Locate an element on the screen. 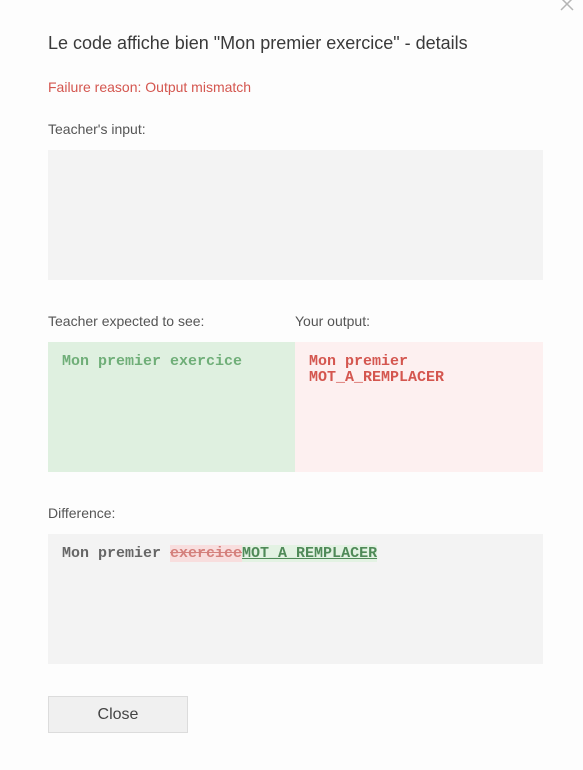 The width and height of the screenshot is (583, 770). close-icon is located at coordinates (567, 7).